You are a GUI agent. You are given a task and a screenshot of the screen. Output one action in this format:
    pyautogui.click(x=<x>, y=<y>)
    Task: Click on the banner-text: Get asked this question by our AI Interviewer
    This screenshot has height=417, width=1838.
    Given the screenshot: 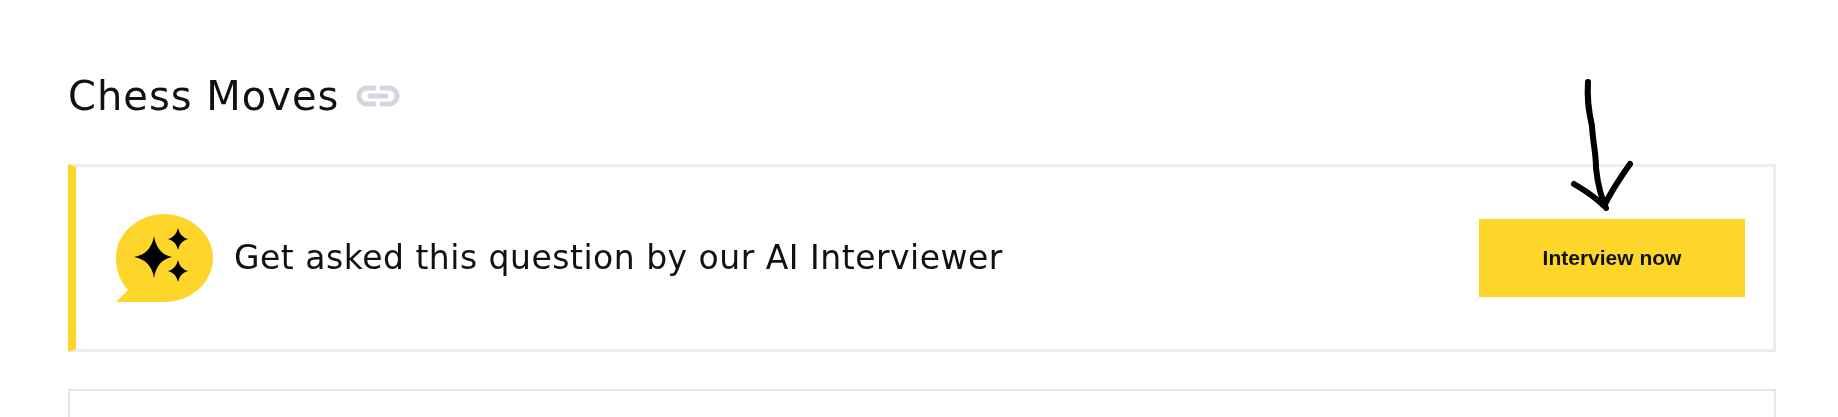 What is the action you would take?
    pyautogui.click(x=618, y=258)
    